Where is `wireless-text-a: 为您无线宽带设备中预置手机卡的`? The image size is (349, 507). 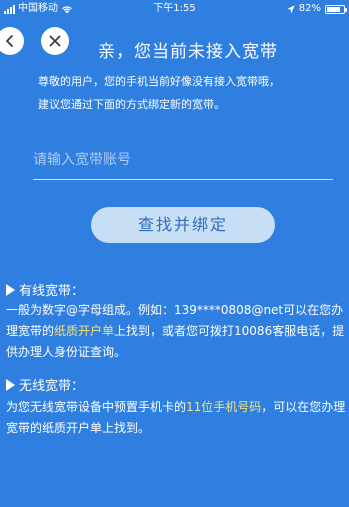
wireless-text-a: 为您无线宽带设备中预置手机卡的 is located at coordinates (96, 407).